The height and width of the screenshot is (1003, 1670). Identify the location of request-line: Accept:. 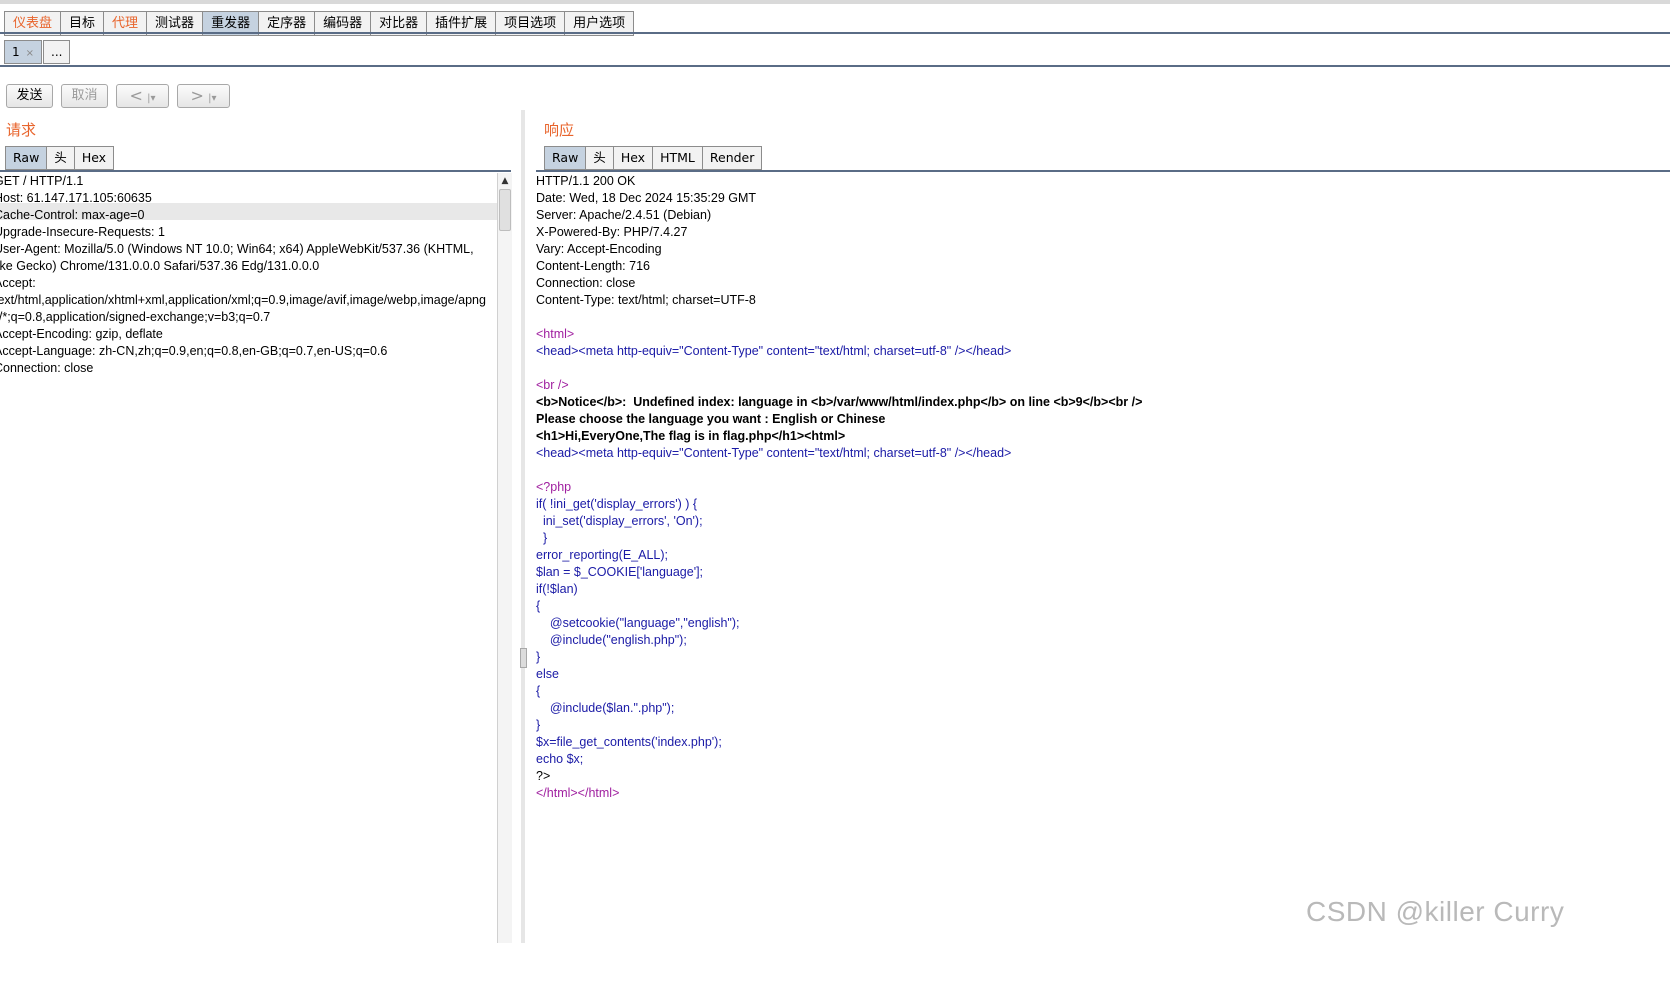
(18, 283).